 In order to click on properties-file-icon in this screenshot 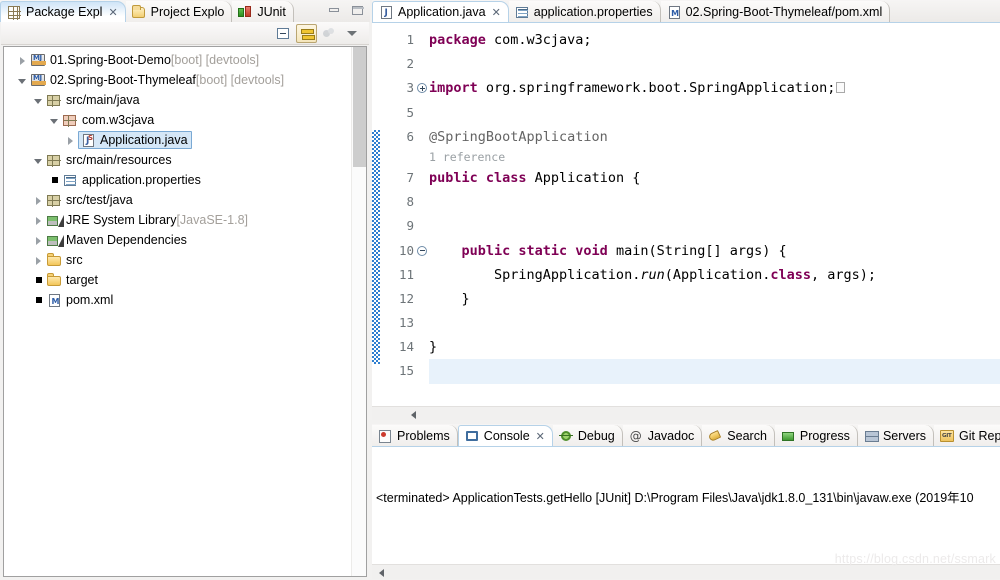, I will do `click(70, 180)`.